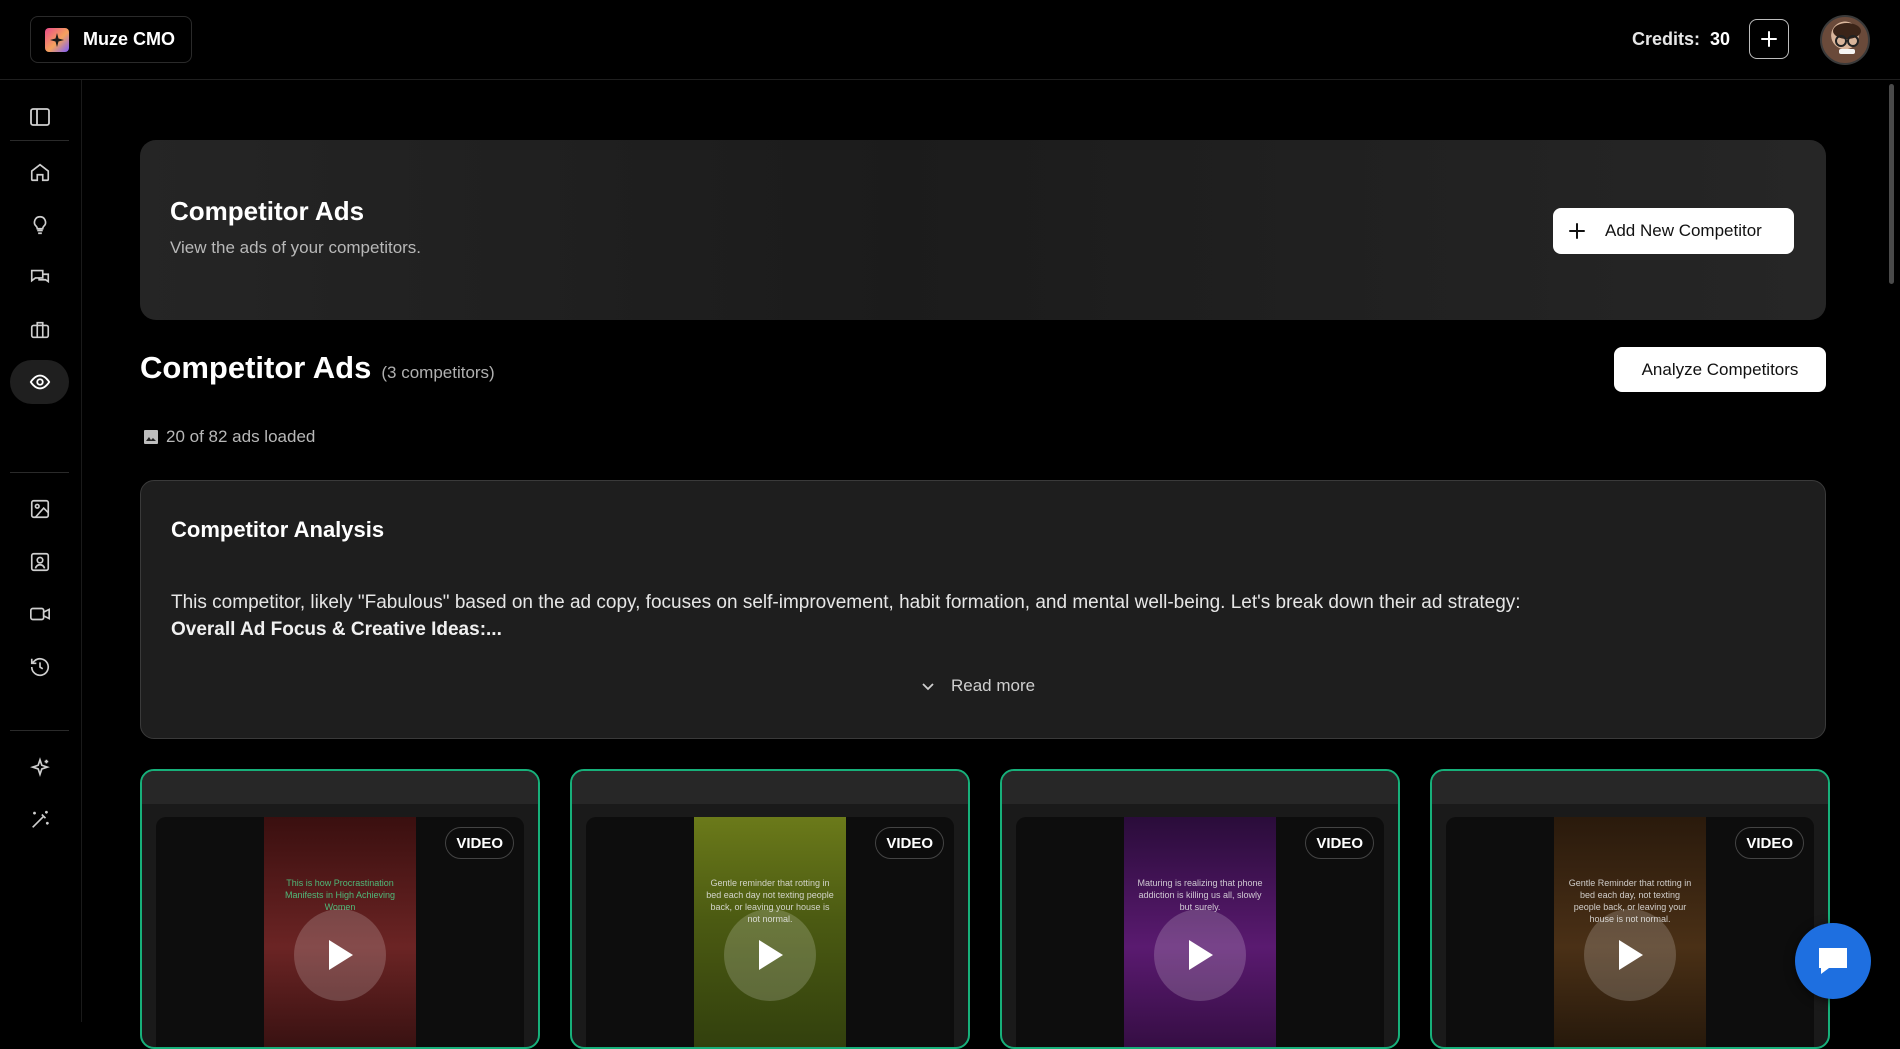  I want to click on user-avatar, so click(1845, 40).